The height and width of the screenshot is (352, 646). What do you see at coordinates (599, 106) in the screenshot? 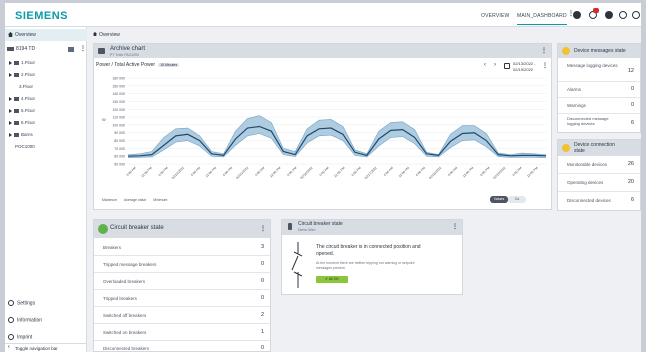
I see `kv-row: Warnings 0` at bounding box center [599, 106].